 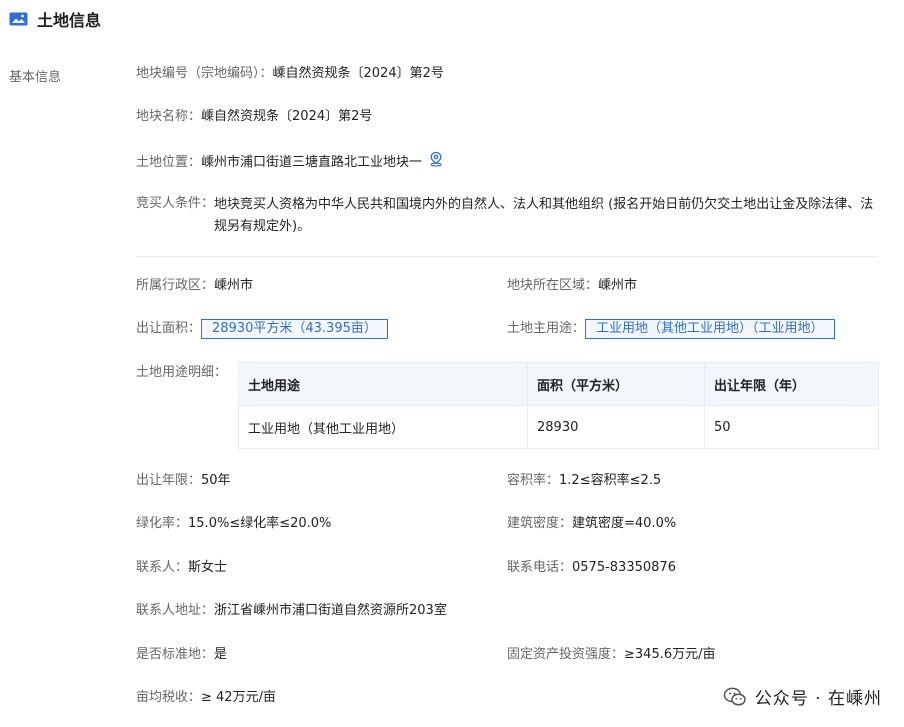 I want to click on transfer-area-value: 28930平方米（43.395亩）, so click(x=294, y=329).